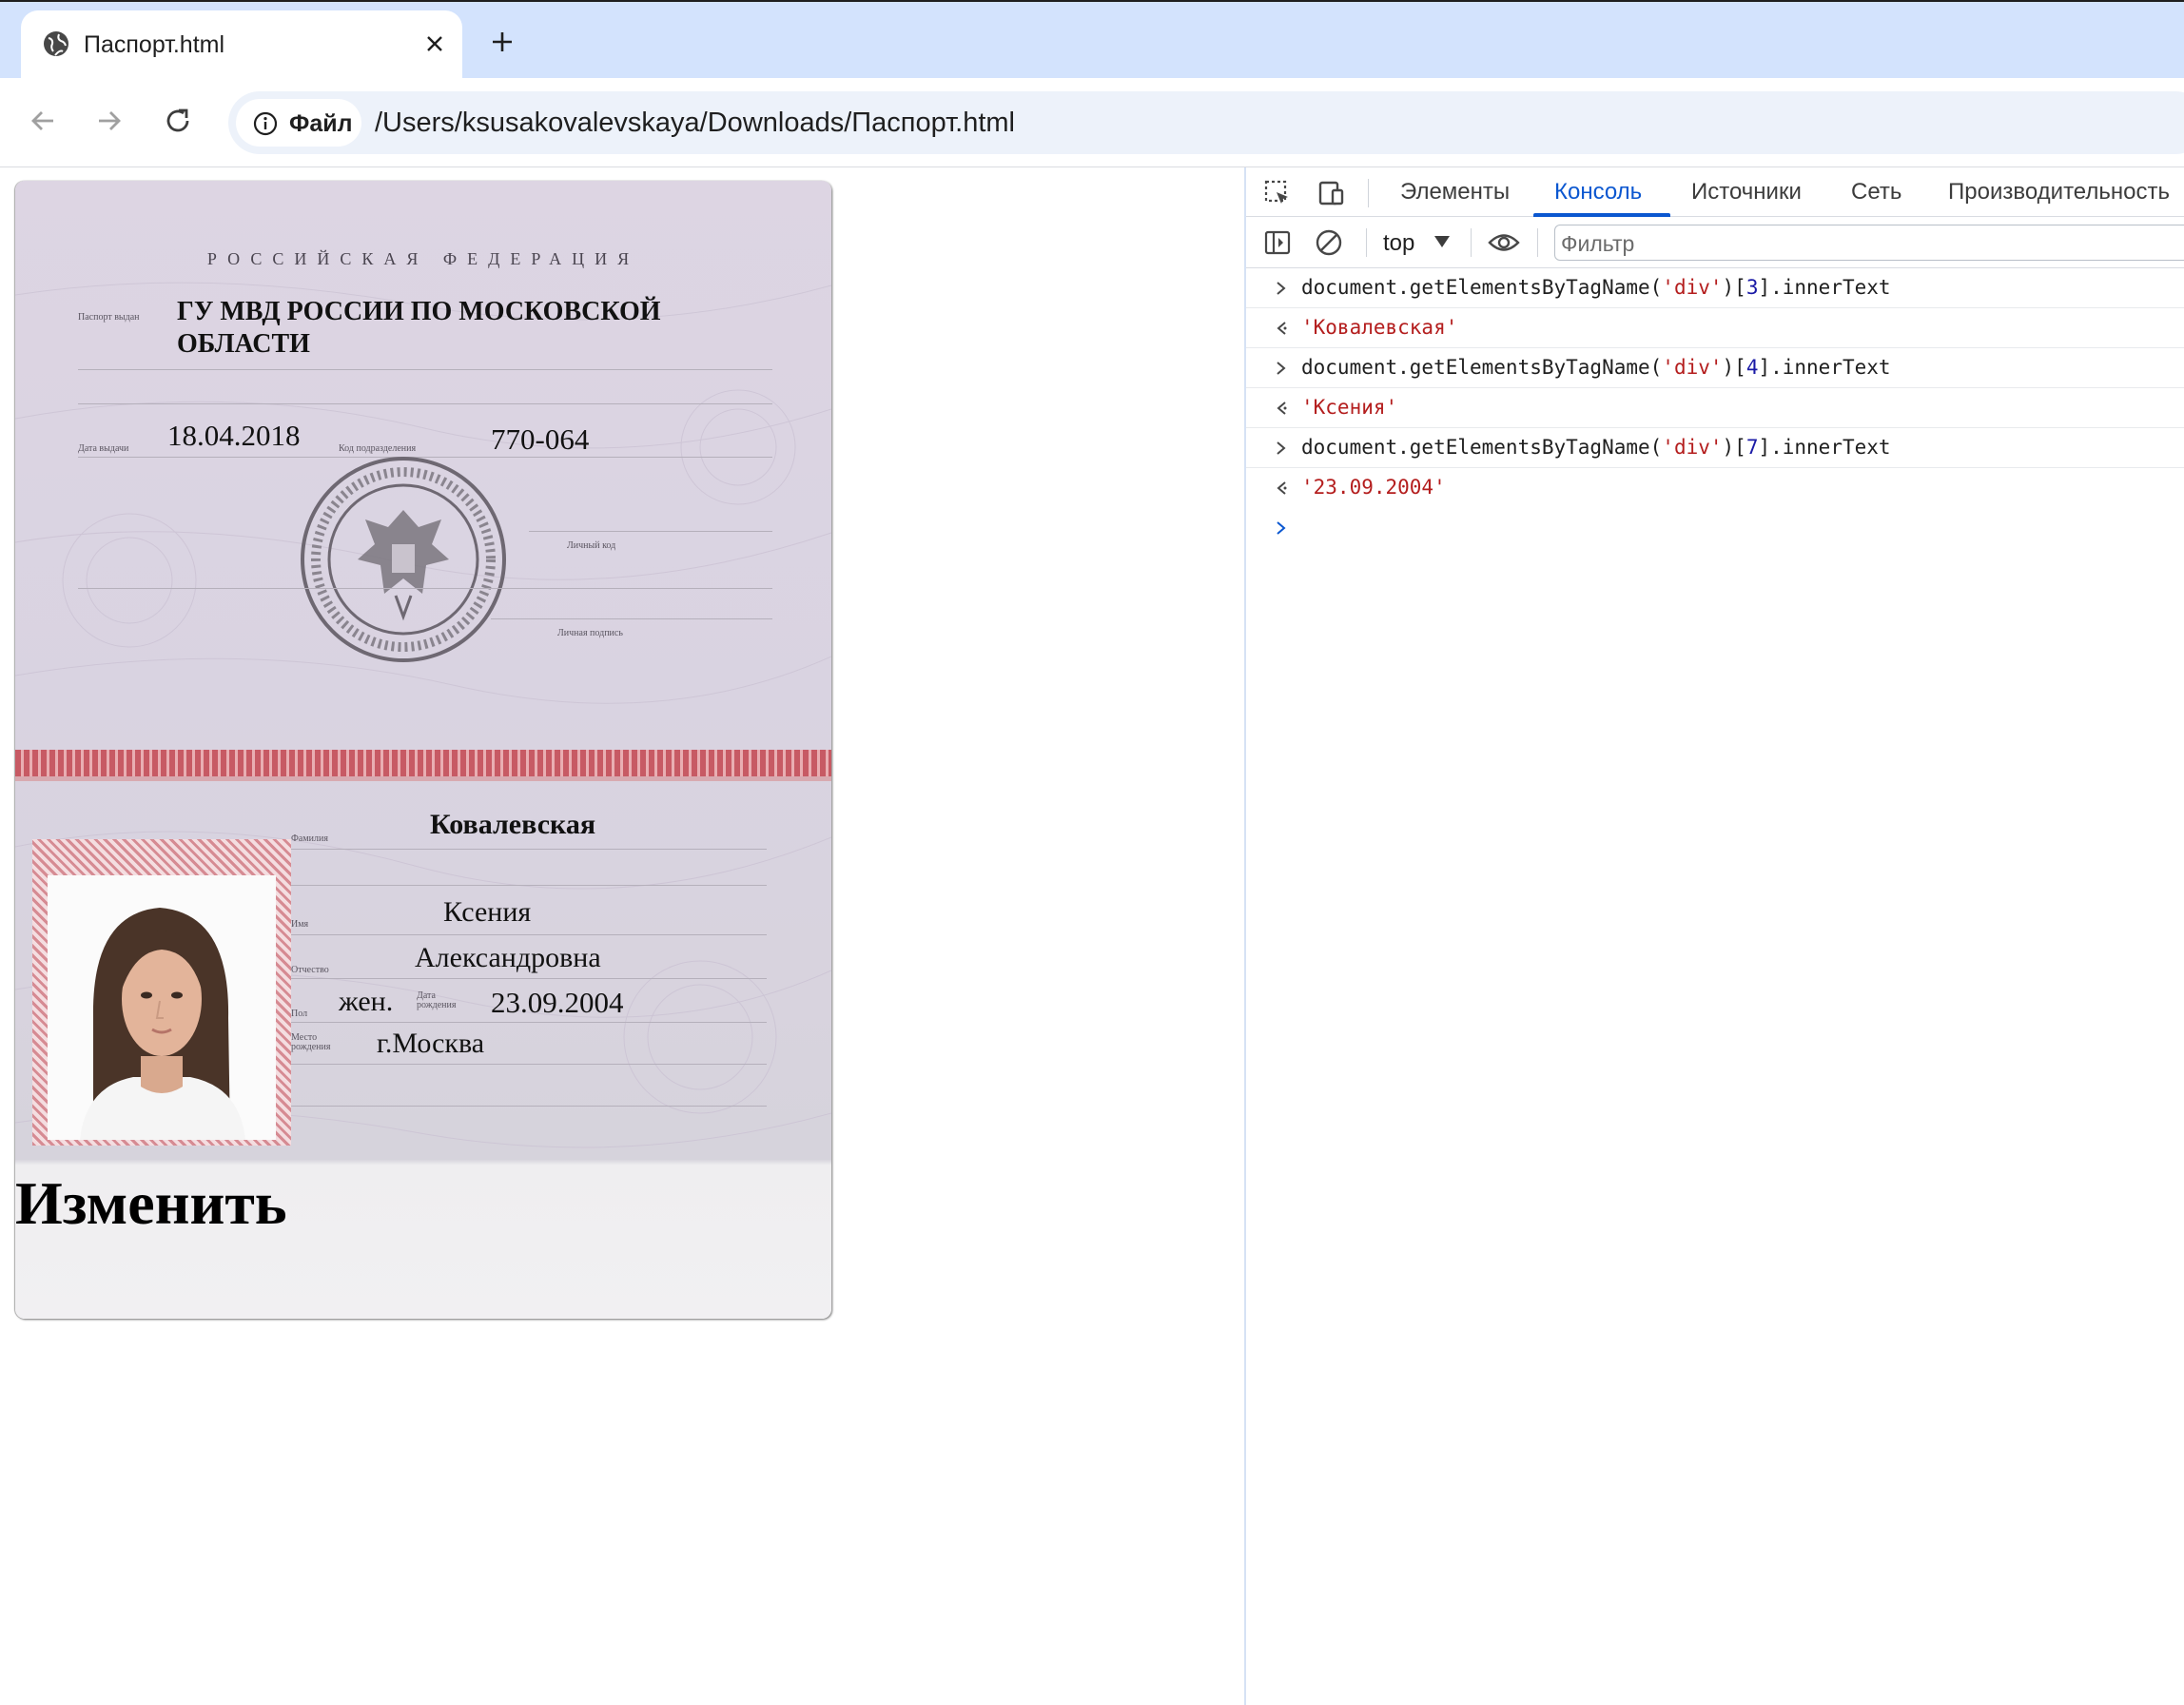  Describe the element at coordinates (1598, 244) in the screenshot. I see `filter-placeholder: Фильтр` at that location.